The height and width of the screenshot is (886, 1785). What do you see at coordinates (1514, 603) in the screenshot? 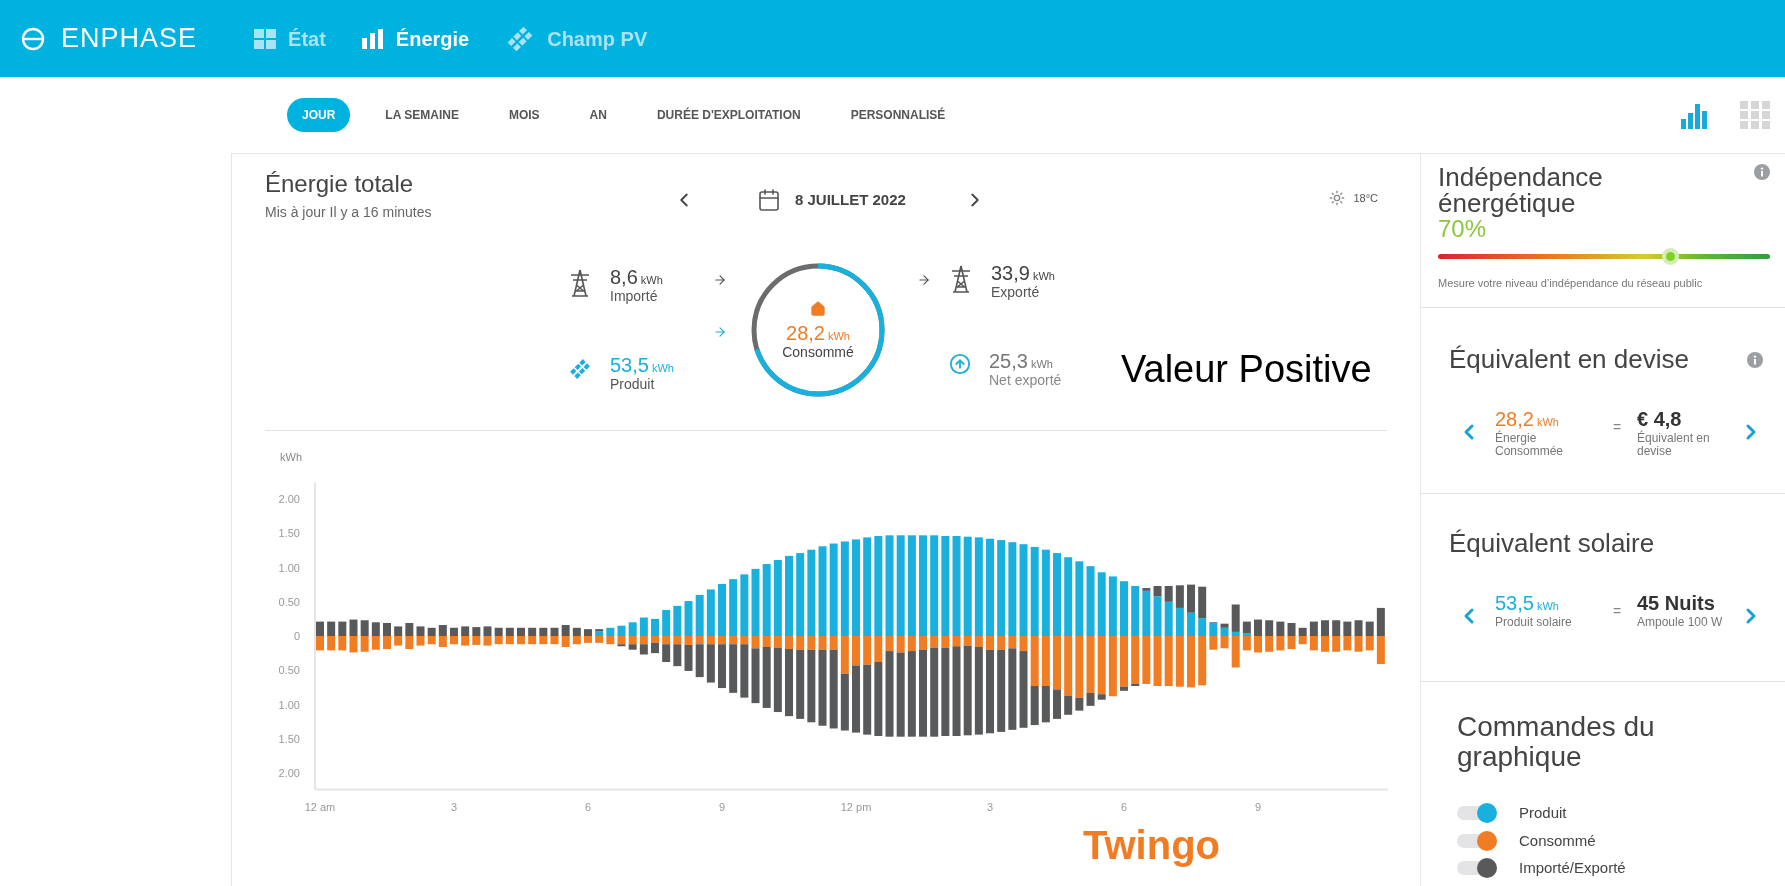
I see `energy-value: 53,5` at bounding box center [1514, 603].